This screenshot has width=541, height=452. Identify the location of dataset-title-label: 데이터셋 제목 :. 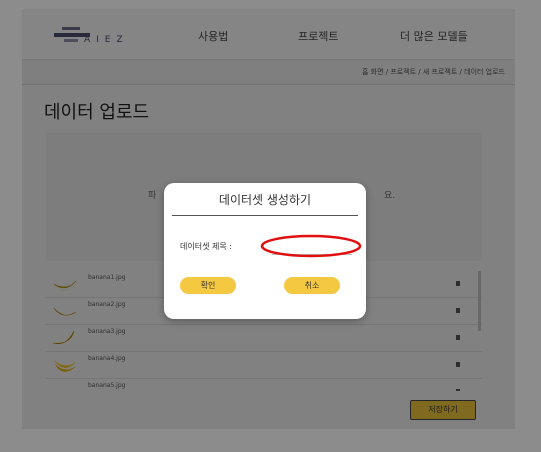
(206, 246).